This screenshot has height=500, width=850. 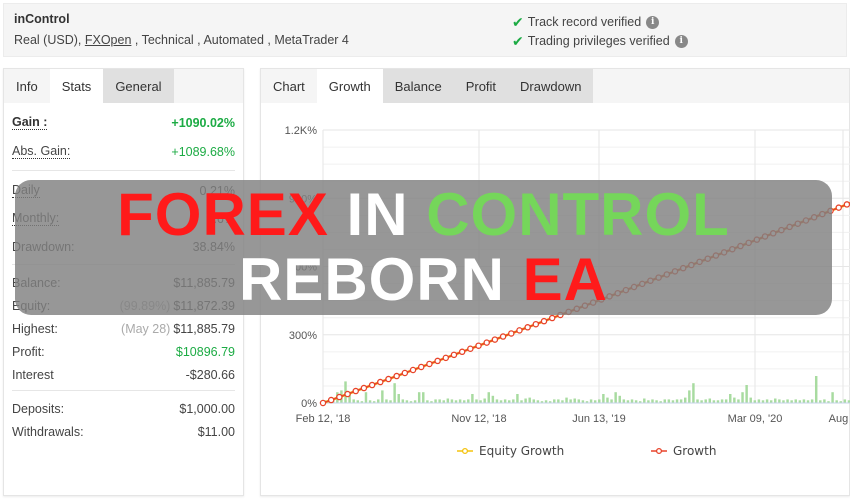 I want to click on stats-tabs: Info Stats General, so click(x=123, y=86).